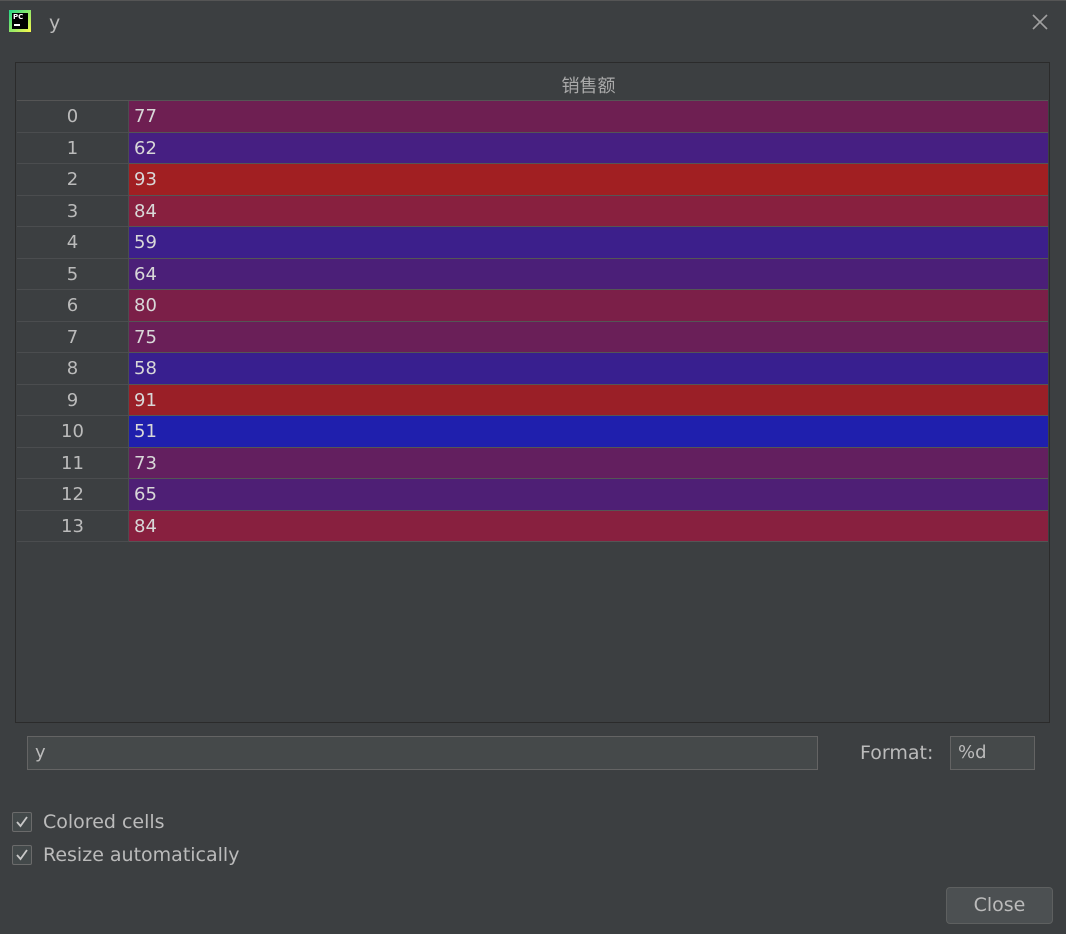 This screenshot has width=1066, height=934. I want to click on close-icon, so click(1040, 22).